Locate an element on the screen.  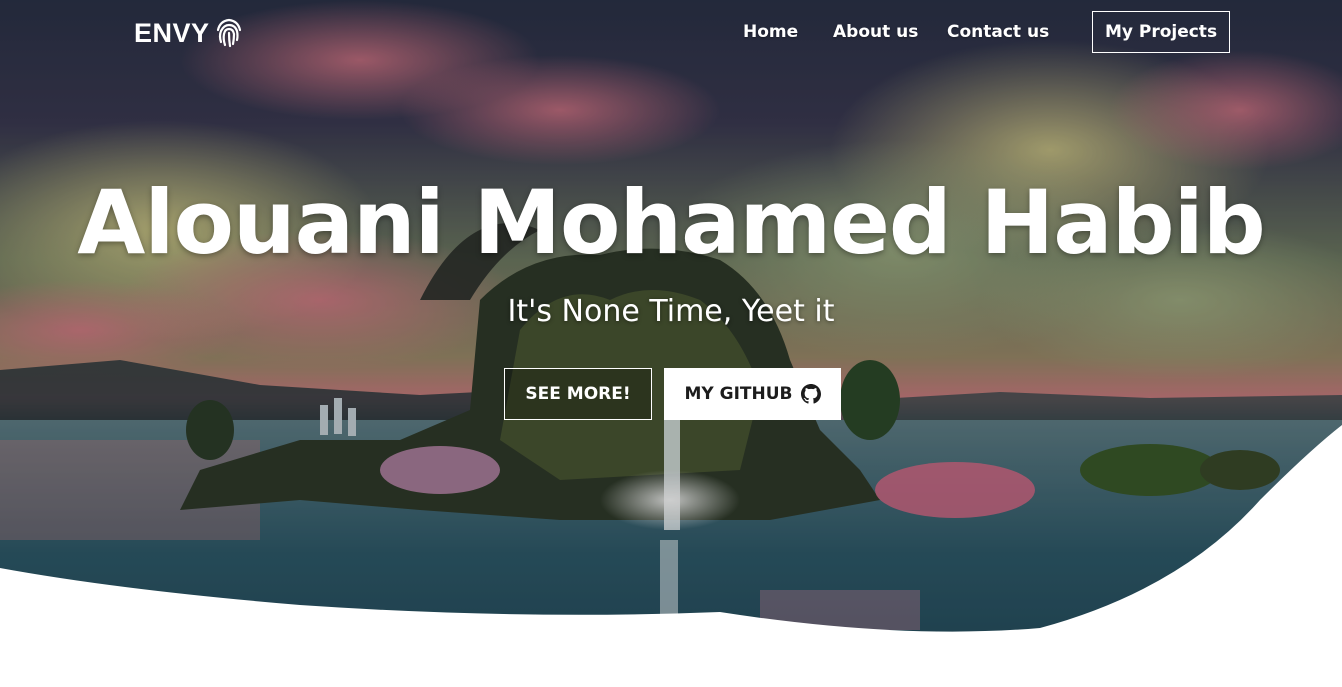
brand-logo: ENVY is located at coordinates (190, 33).